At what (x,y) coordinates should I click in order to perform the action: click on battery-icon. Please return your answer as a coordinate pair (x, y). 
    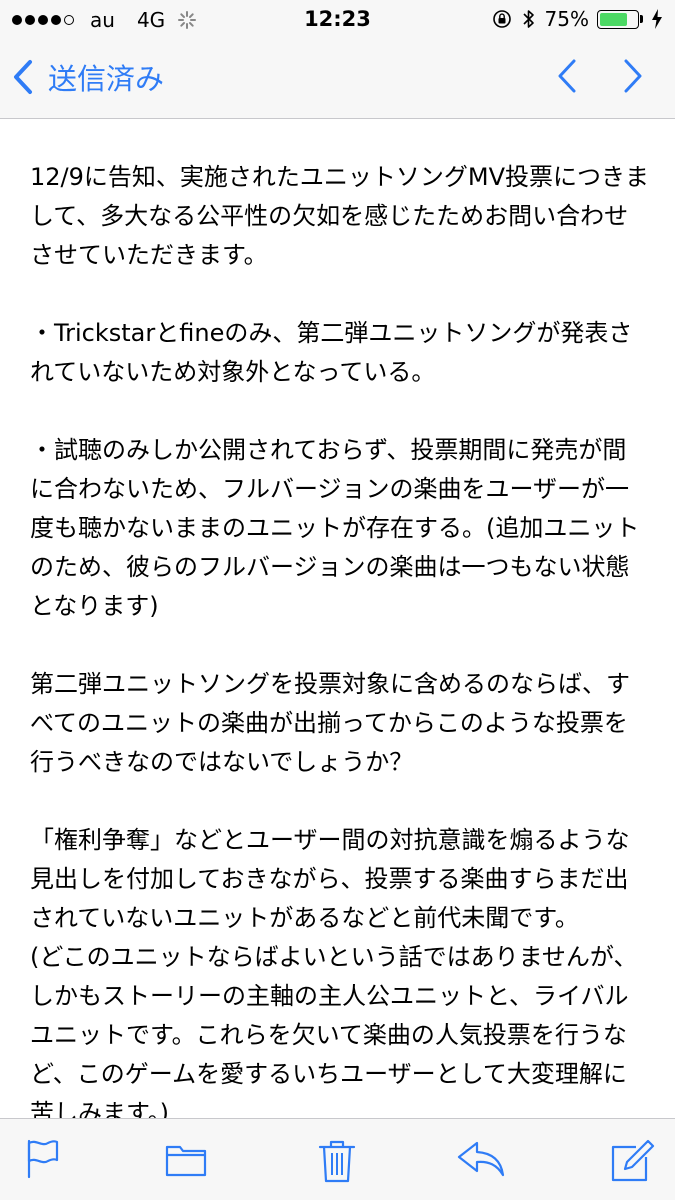
    Looking at the image, I should click on (618, 19).